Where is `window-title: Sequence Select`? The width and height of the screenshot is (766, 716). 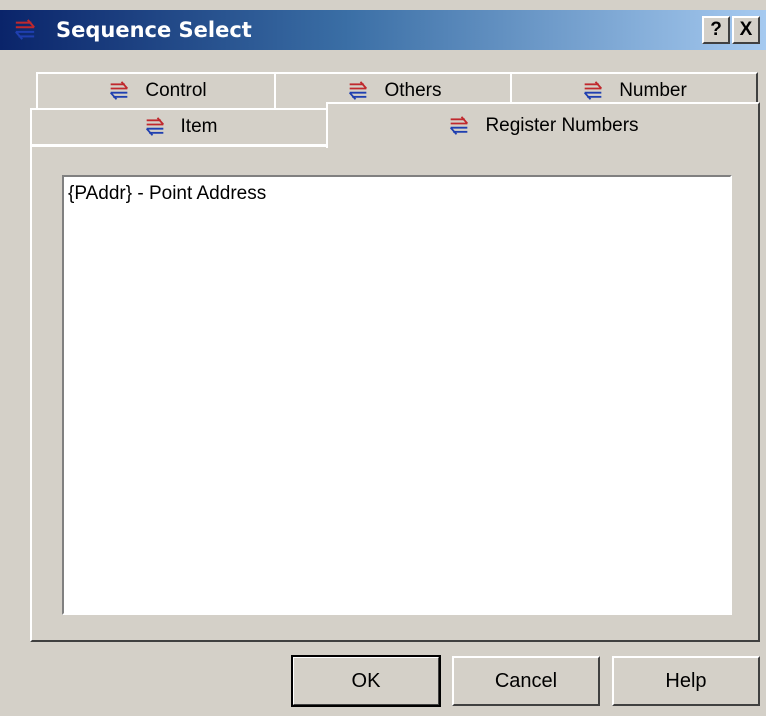
window-title: Sequence Select is located at coordinates (154, 30).